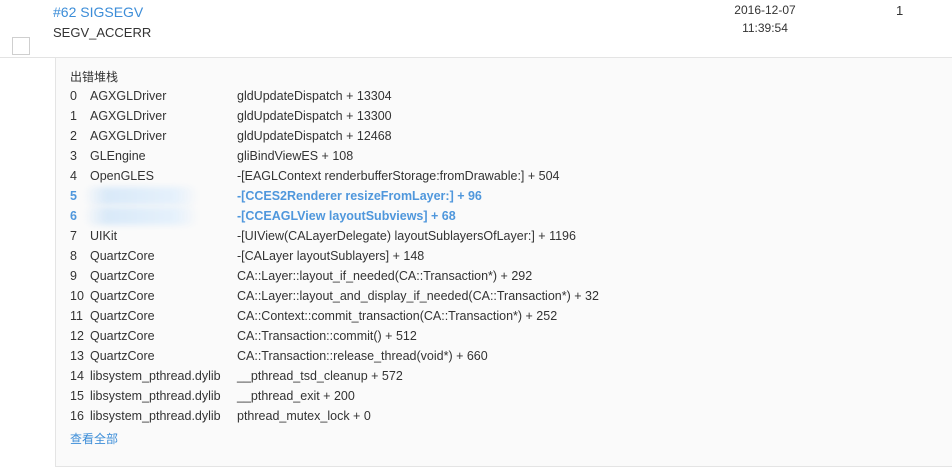 The width and height of the screenshot is (952, 467). Describe the element at coordinates (73, 176) in the screenshot. I see `frame-index: 4` at that location.